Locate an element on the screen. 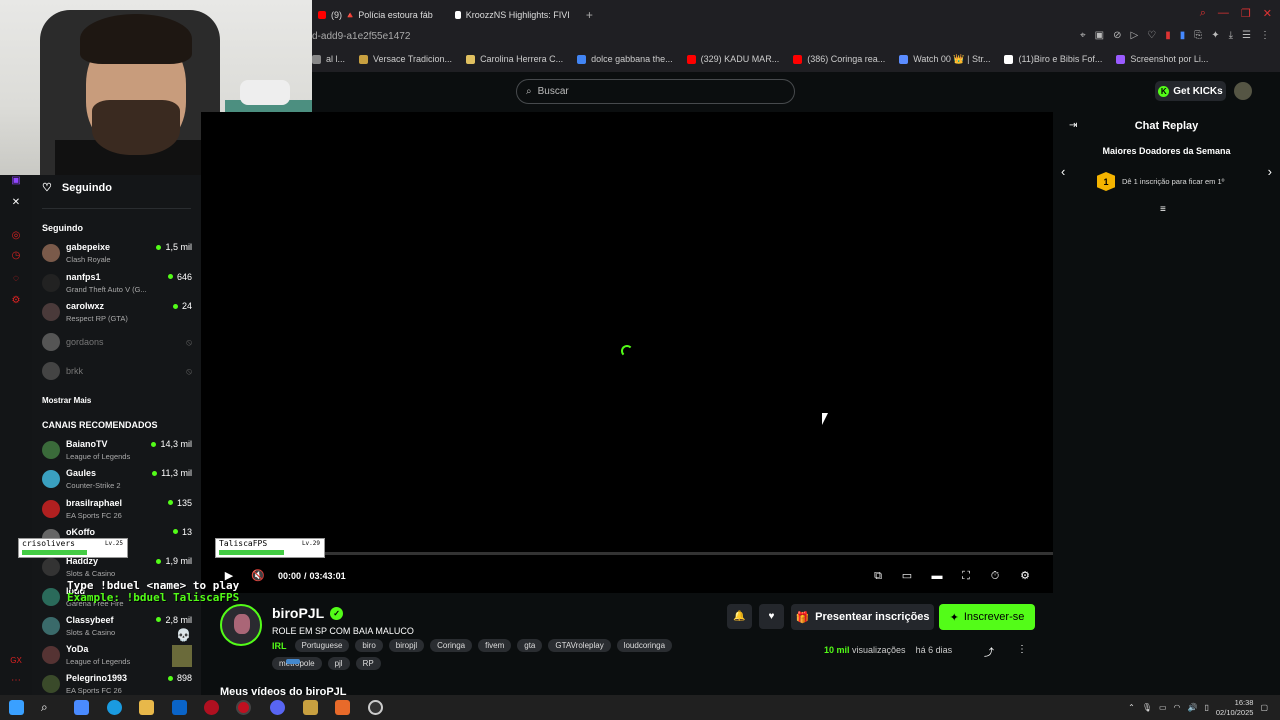  sidebar-channel-yoda: YoDaLeague of Legends5, is located at coordinates (117, 655).